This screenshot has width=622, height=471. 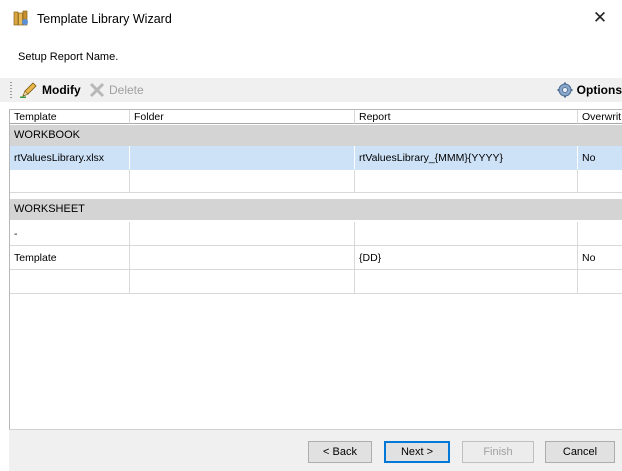 I want to click on close-button: ✕, so click(x=600, y=19).